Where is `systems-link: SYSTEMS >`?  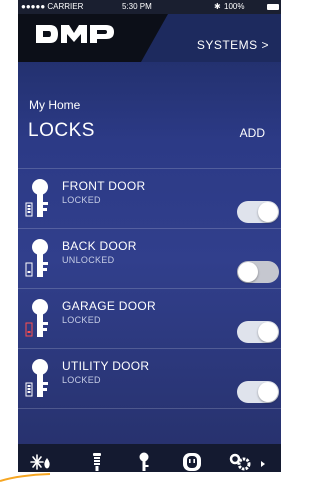
systems-link: SYSTEMS > is located at coordinates (233, 45).